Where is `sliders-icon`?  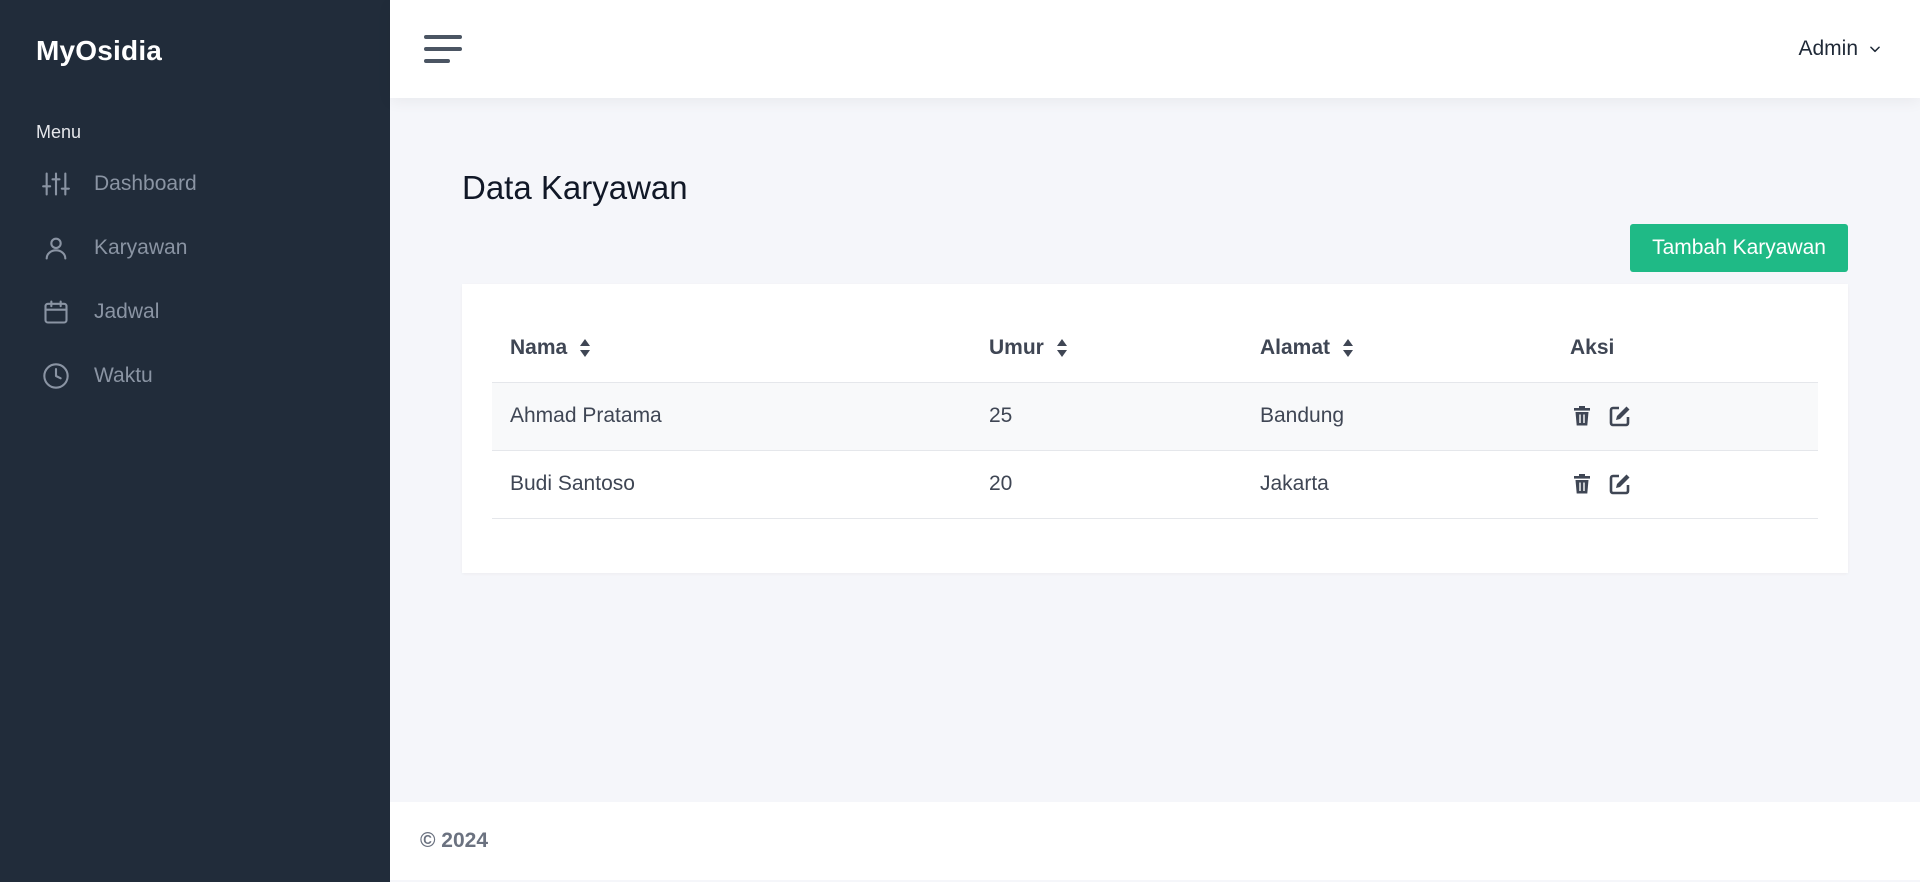 sliders-icon is located at coordinates (56, 184).